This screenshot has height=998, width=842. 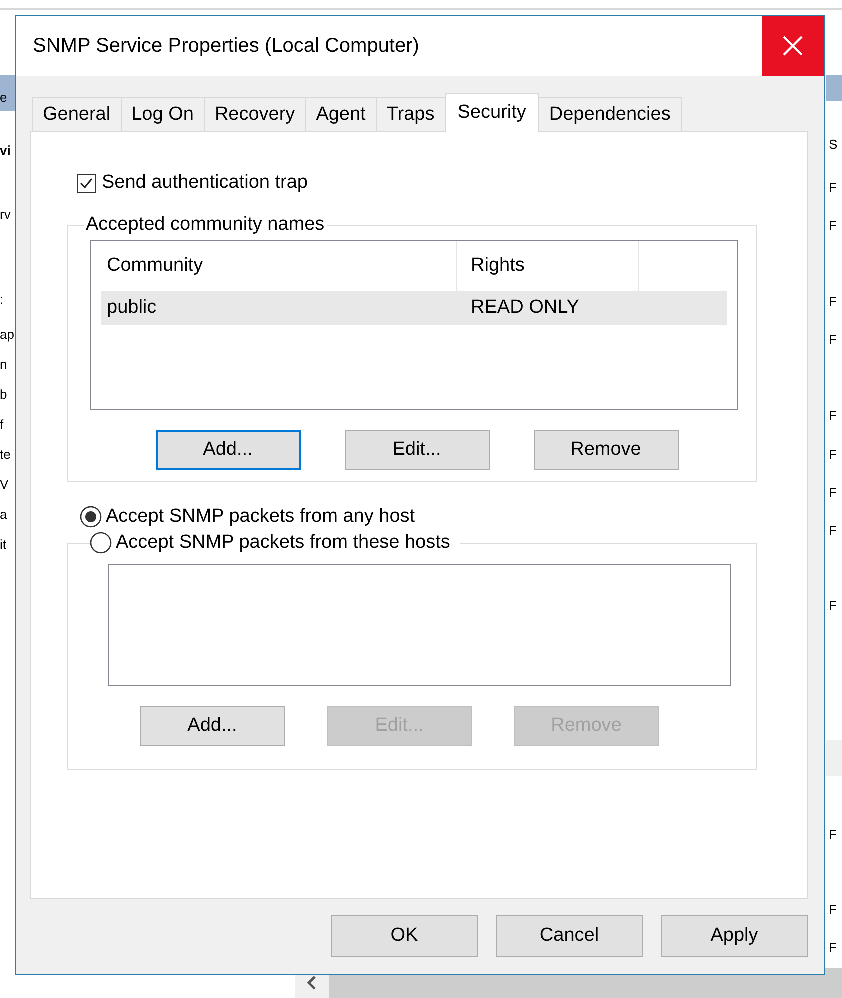 I want to click on background-text: te, so click(x=5, y=455).